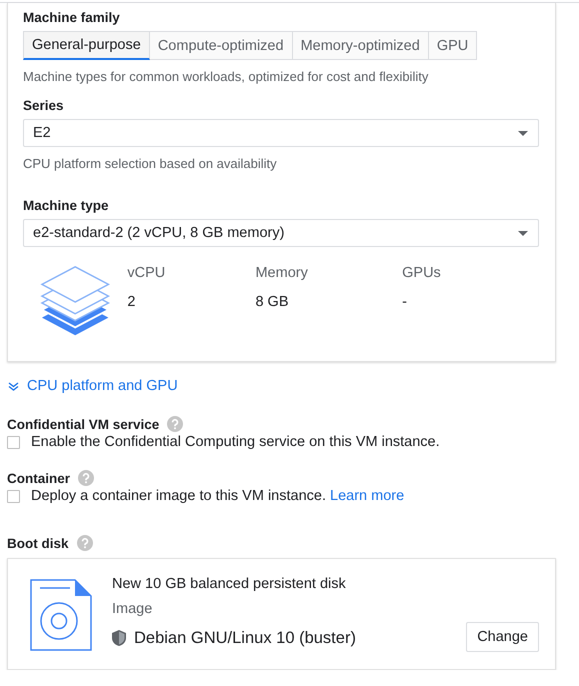  Describe the element at coordinates (367, 496) in the screenshot. I see `learn-more-link: Learn more` at that location.